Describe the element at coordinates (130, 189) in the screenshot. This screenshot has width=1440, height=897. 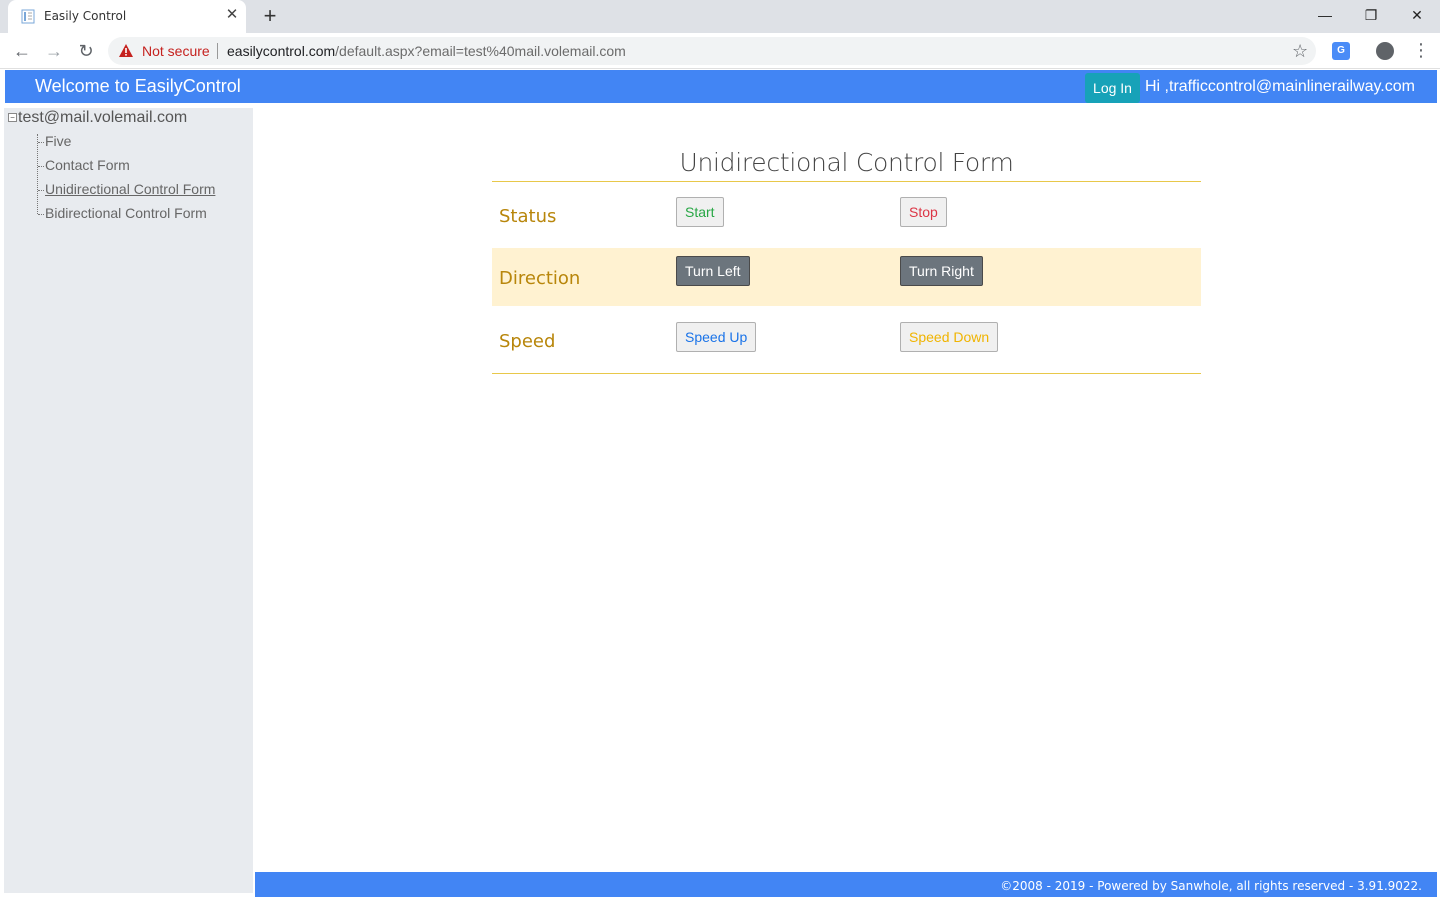
I see `sidebar-item-label: Unidirectional Control Form` at that location.